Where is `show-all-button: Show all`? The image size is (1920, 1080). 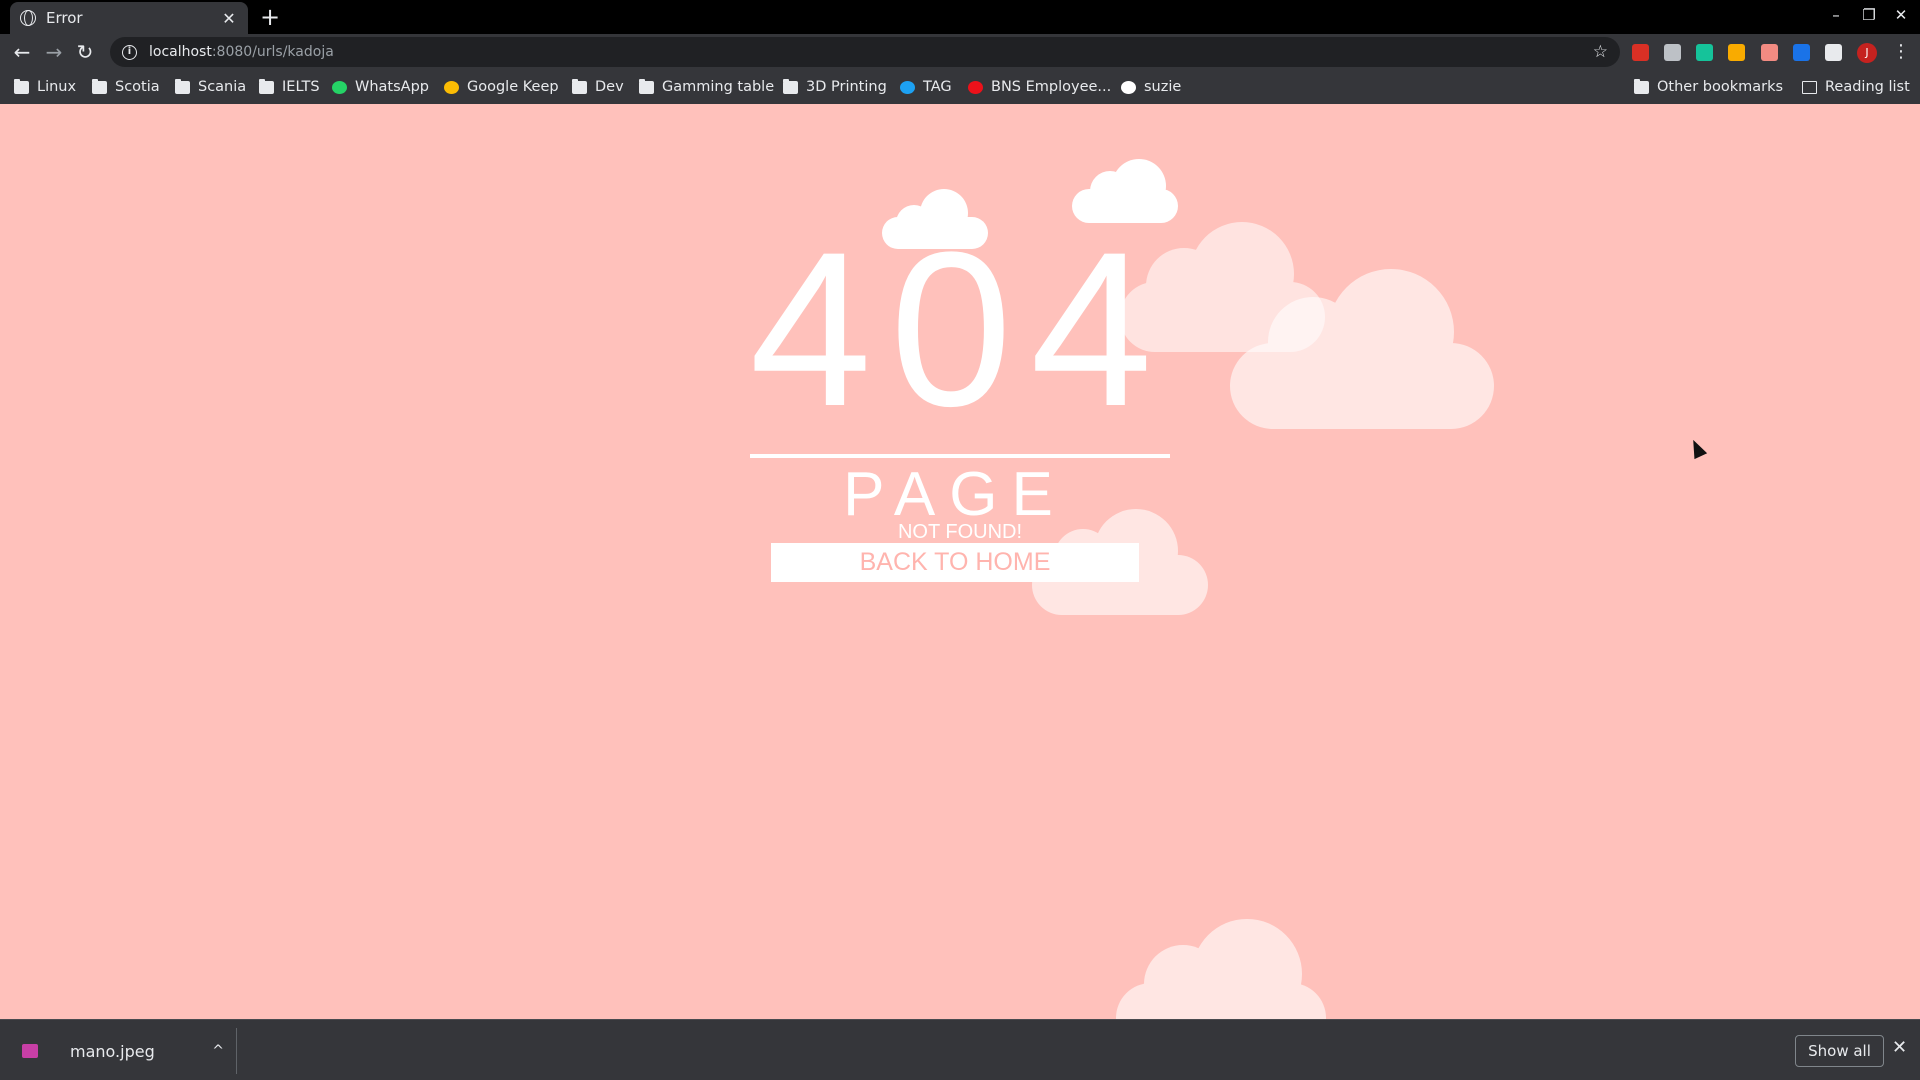
show-all-button: Show all is located at coordinates (1839, 1051).